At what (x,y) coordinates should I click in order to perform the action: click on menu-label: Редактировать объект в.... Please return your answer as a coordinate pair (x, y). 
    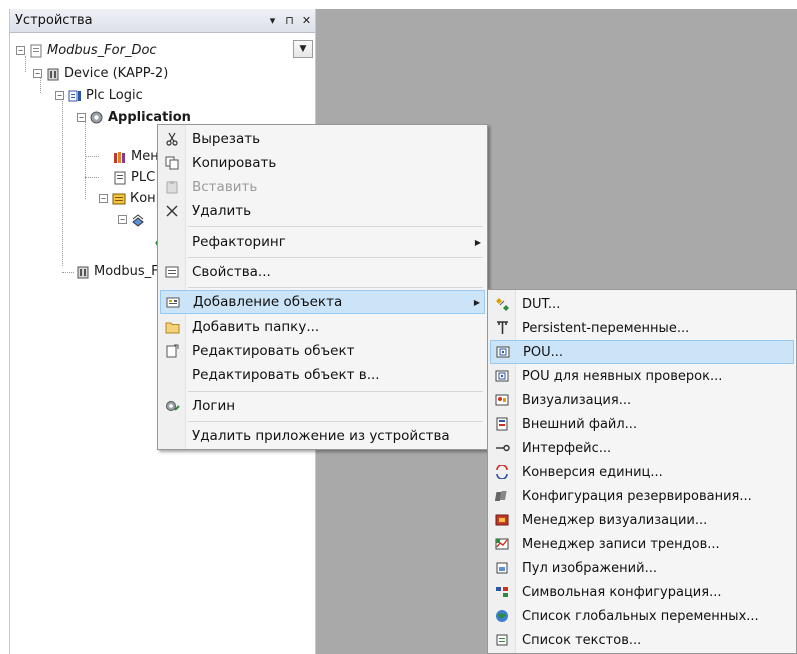
    Looking at the image, I should click on (286, 375).